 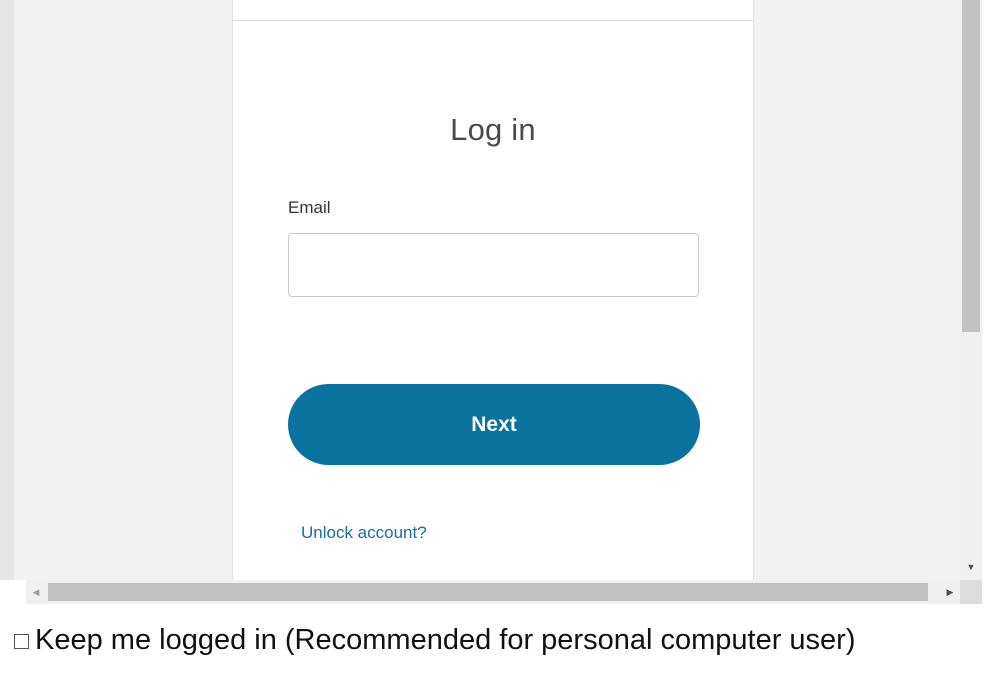 I want to click on next-button: Next, so click(x=494, y=424).